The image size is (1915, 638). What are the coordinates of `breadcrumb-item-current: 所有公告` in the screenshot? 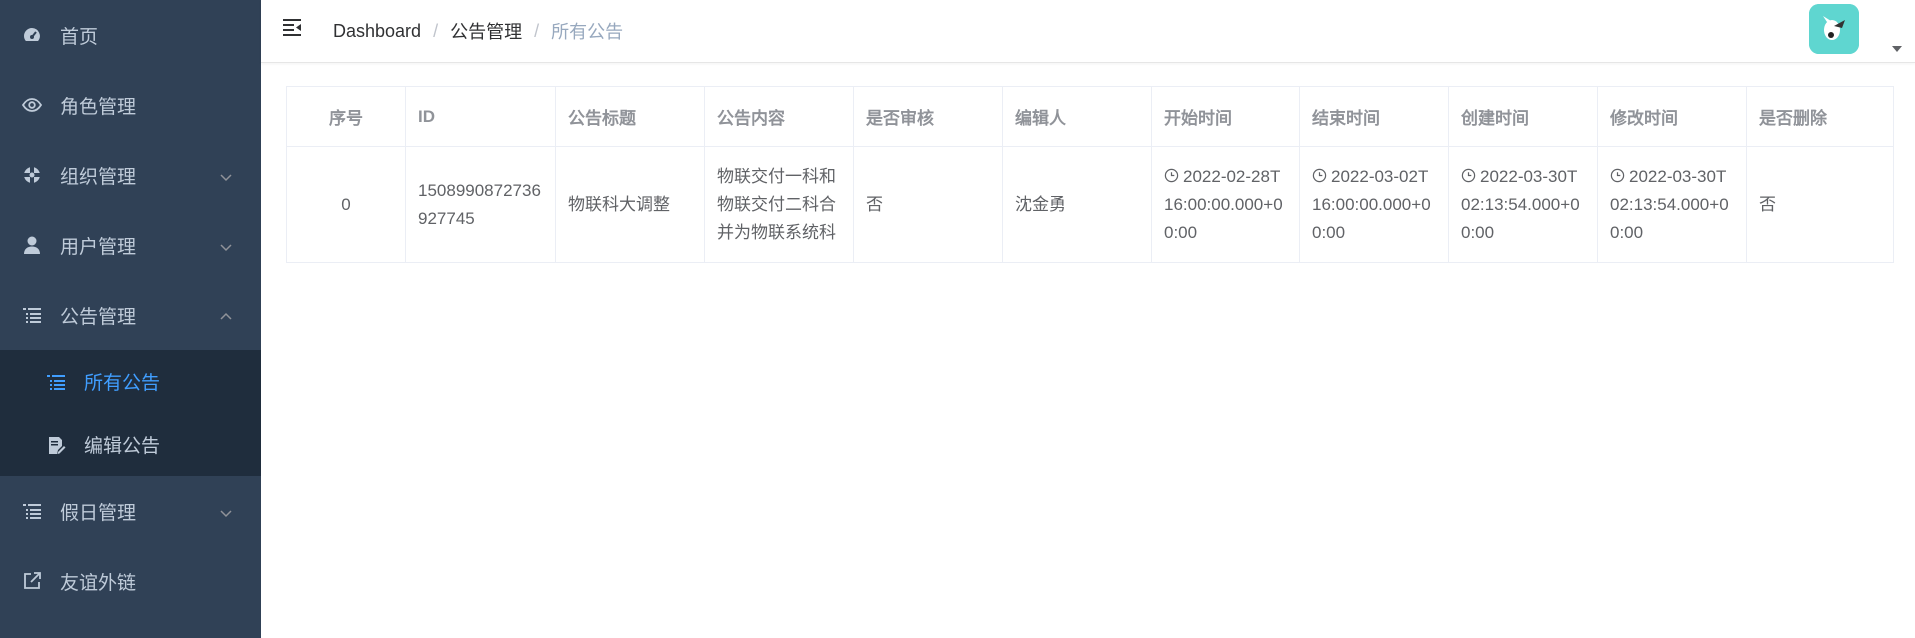 It's located at (587, 32).